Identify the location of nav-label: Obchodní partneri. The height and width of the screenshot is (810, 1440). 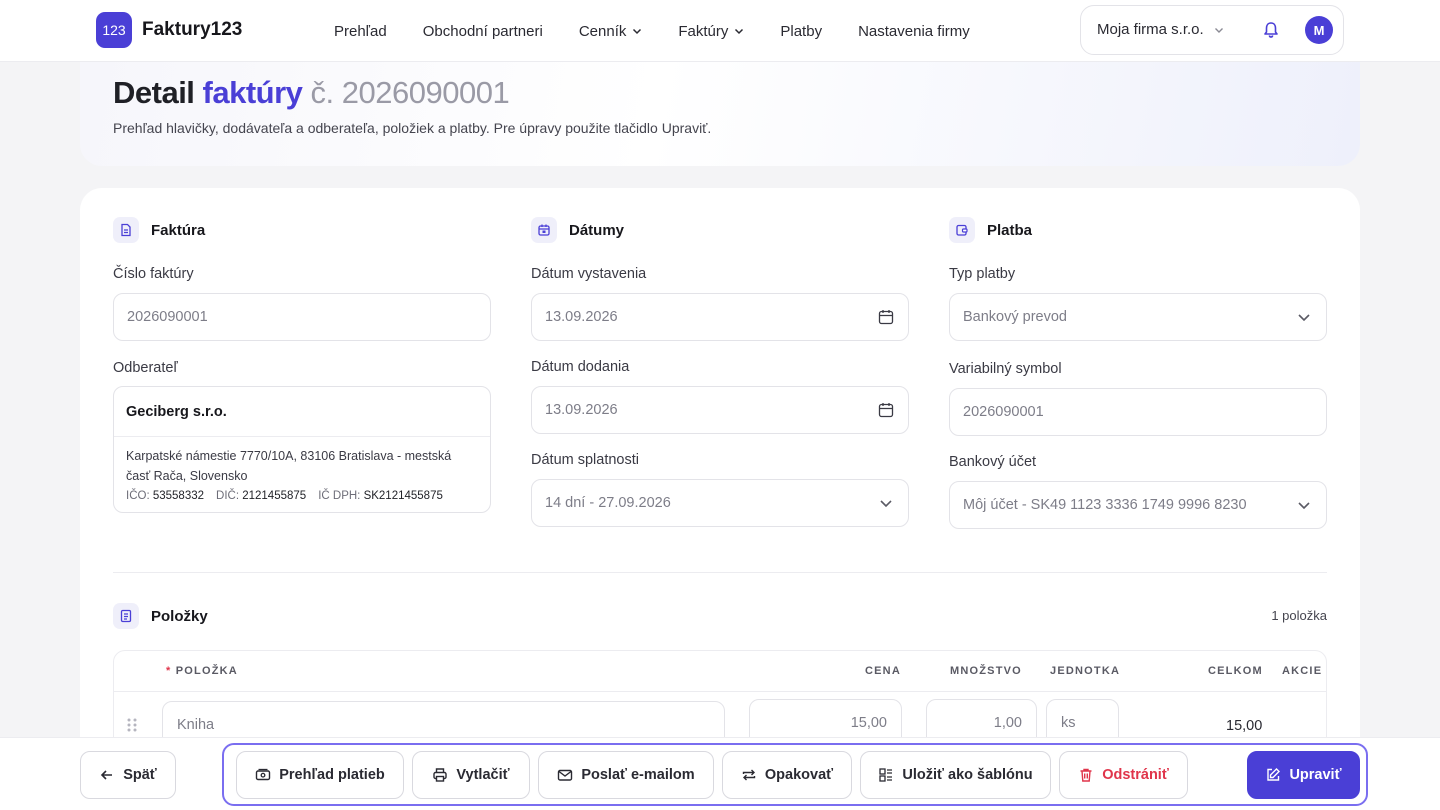
(482, 31).